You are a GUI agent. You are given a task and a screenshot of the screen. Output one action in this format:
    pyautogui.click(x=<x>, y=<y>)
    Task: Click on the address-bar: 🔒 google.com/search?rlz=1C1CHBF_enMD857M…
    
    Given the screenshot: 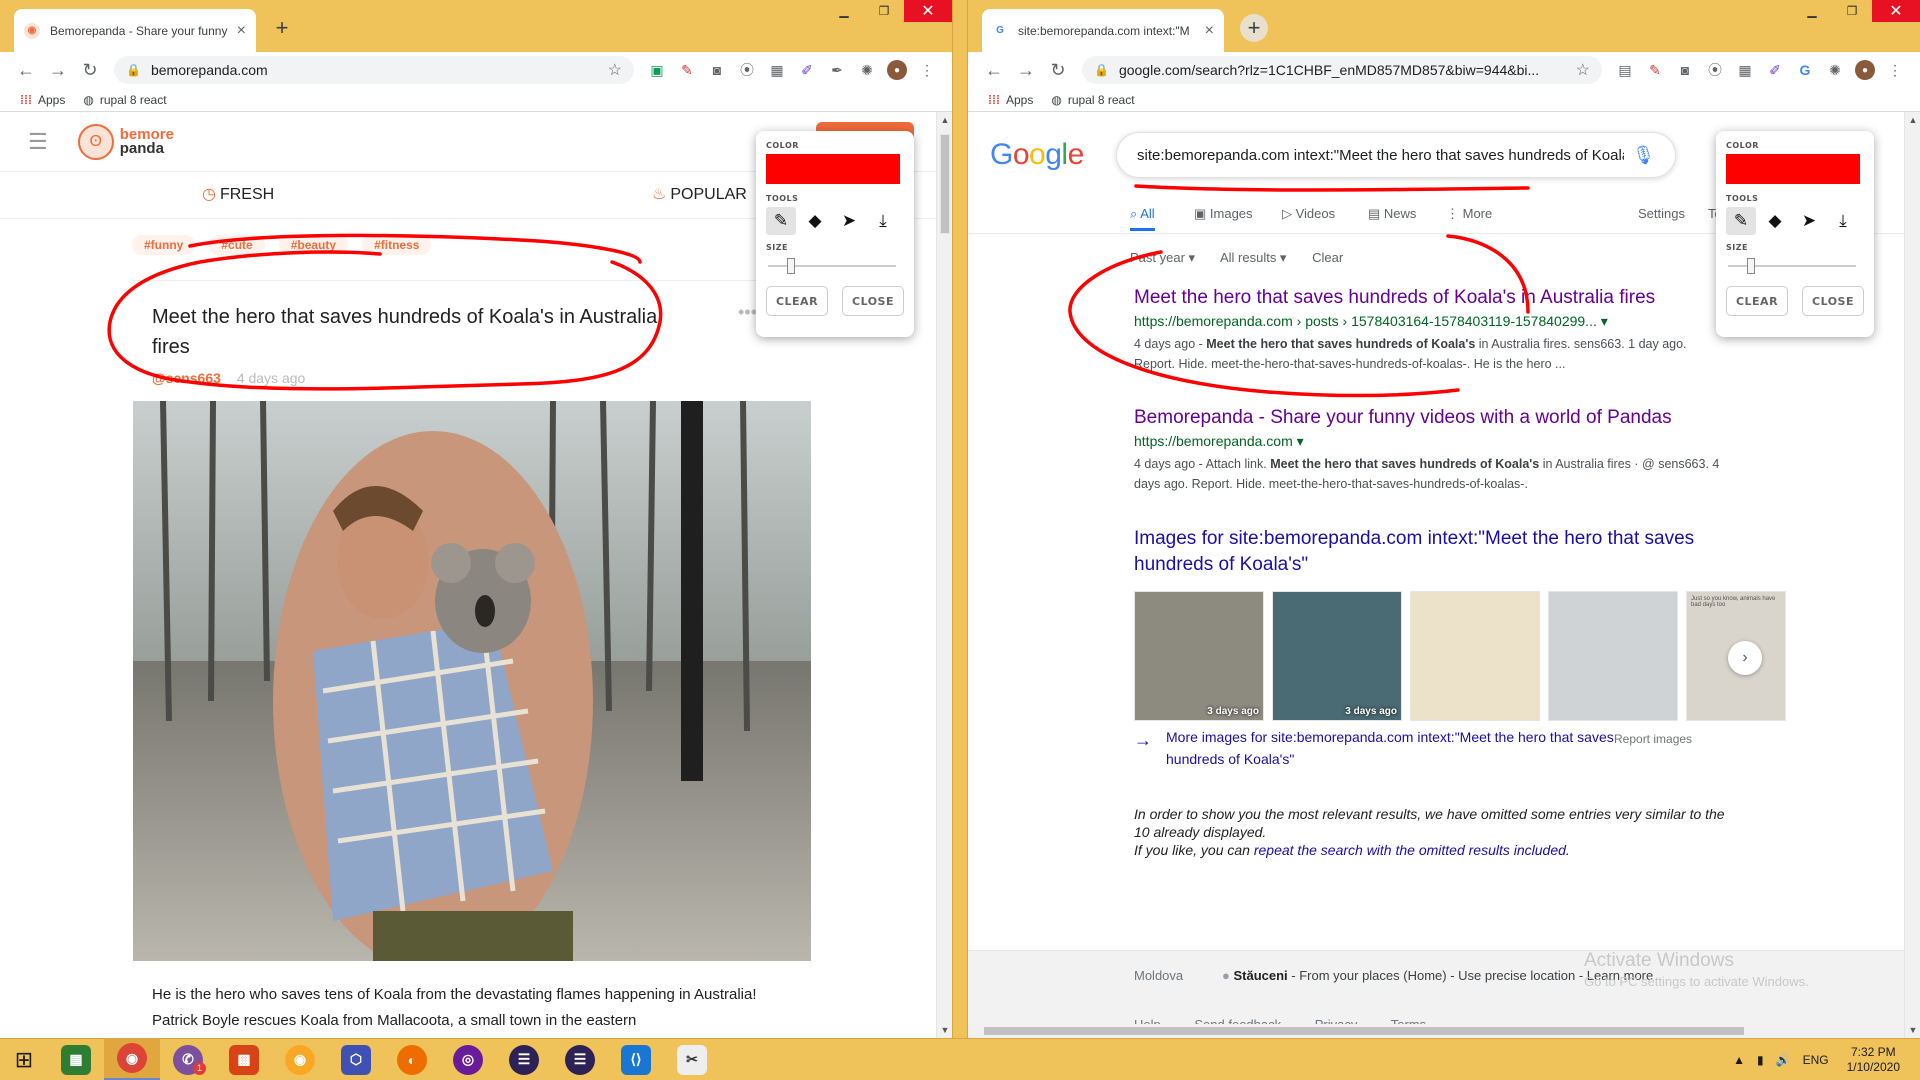 What is the action you would take?
    pyautogui.click(x=1342, y=70)
    